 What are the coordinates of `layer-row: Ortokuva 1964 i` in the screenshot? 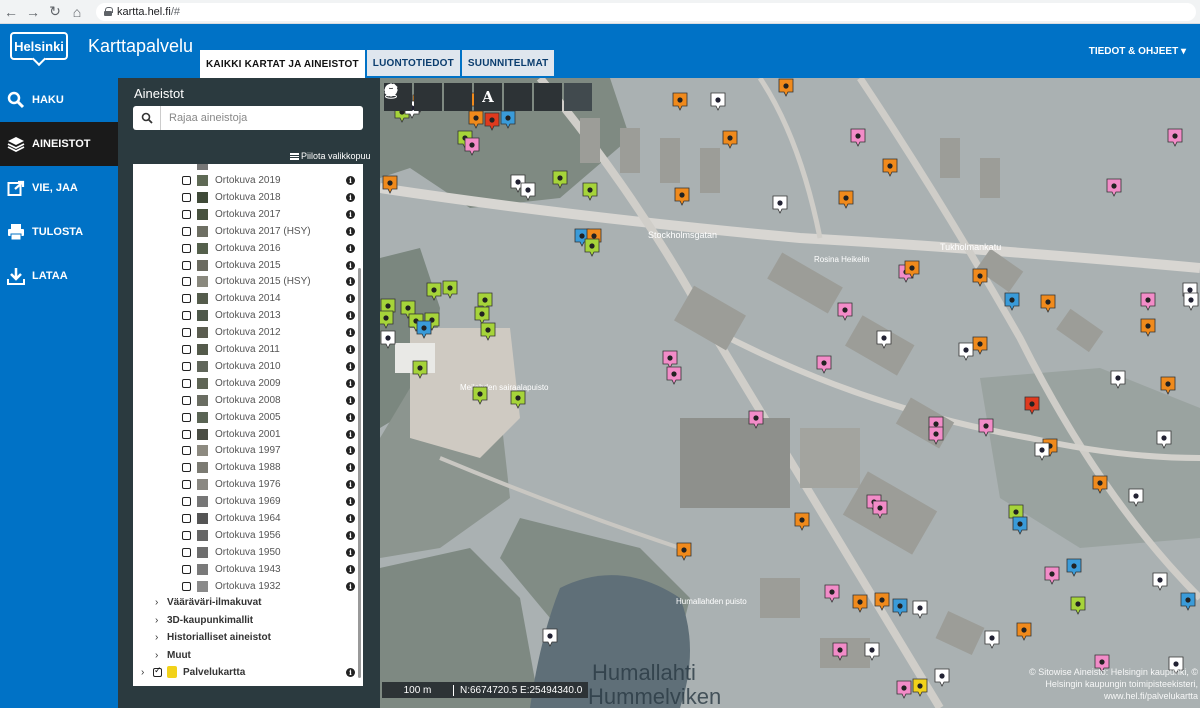 It's located at (245, 518).